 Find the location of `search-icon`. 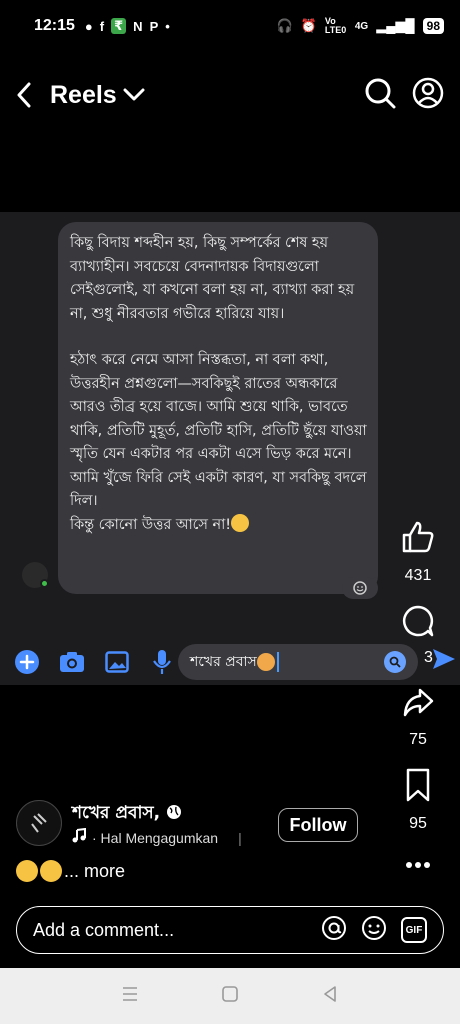

search-icon is located at coordinates (380, 95).